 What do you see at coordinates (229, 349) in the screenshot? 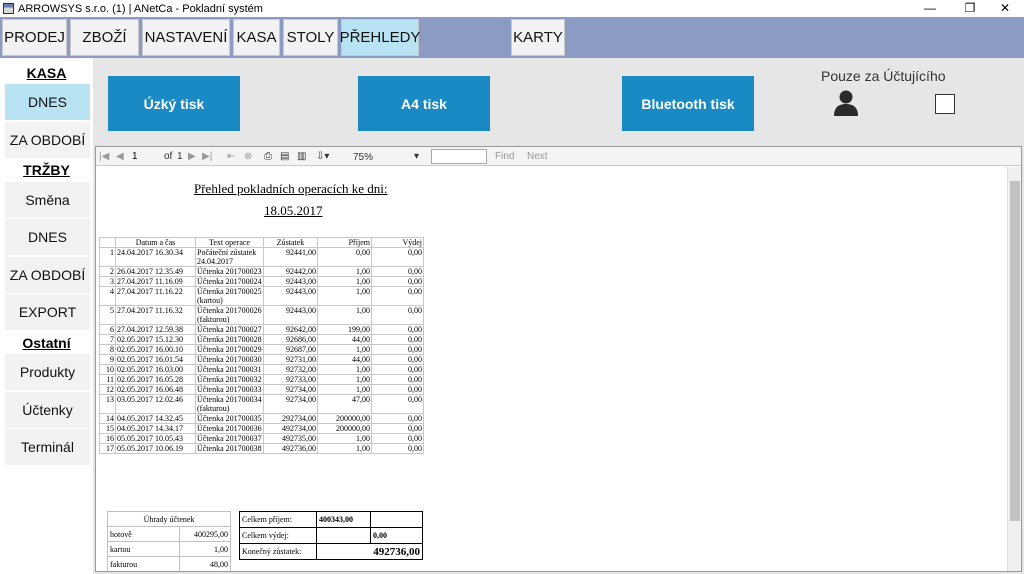
I see `row-operation: Účtenka 201700029` at bounding box center [229, 349].